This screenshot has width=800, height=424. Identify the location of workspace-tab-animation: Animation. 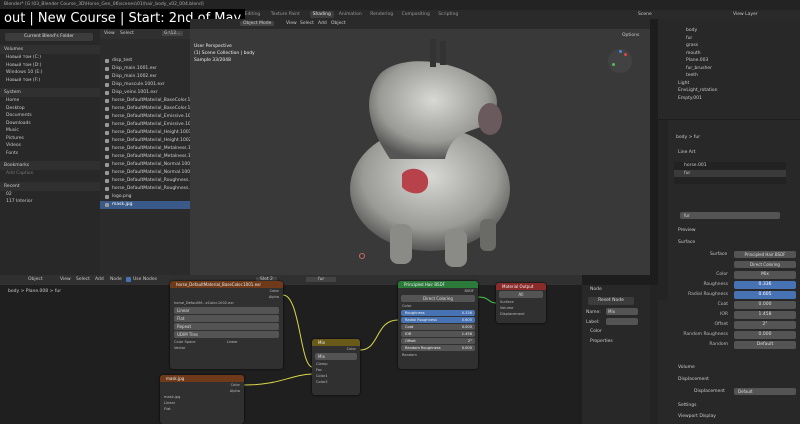
(350, 14).